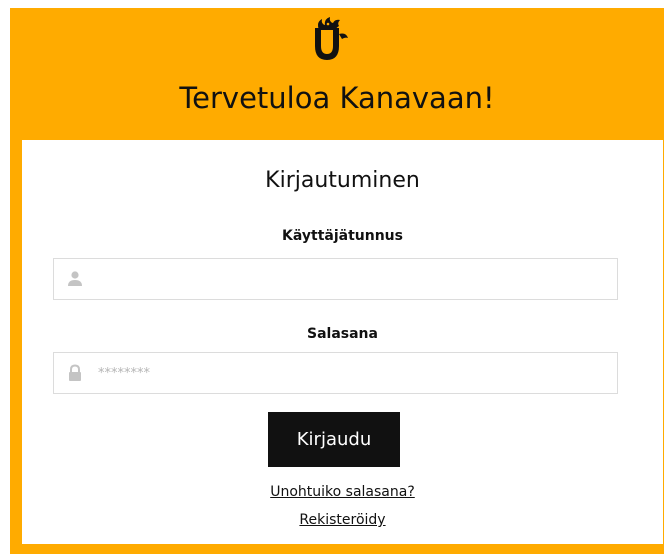 The image size is (669, 554). Describe the element at coordinates (353, 279) in the screenshot. I see `username-input` at that location.